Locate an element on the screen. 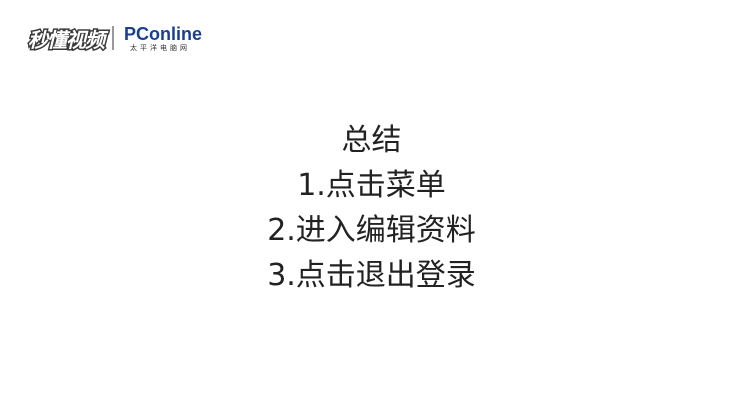  pconline-logo: PConline 太平洋电脑网 is located at coordinates (163, 38).